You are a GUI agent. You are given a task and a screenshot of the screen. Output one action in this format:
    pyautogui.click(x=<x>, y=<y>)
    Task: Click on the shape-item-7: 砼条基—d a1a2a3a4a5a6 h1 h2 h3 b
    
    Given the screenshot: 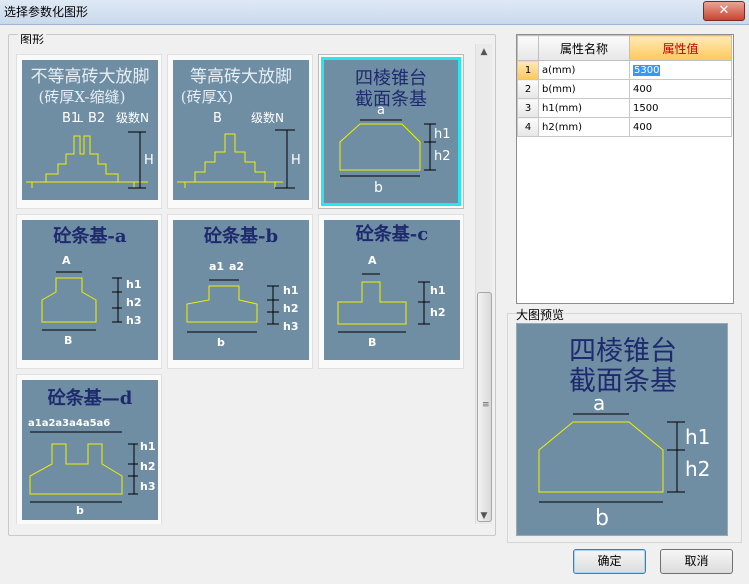 What is the action you would take?
    pyautogui.click(x=89, y=449)
    